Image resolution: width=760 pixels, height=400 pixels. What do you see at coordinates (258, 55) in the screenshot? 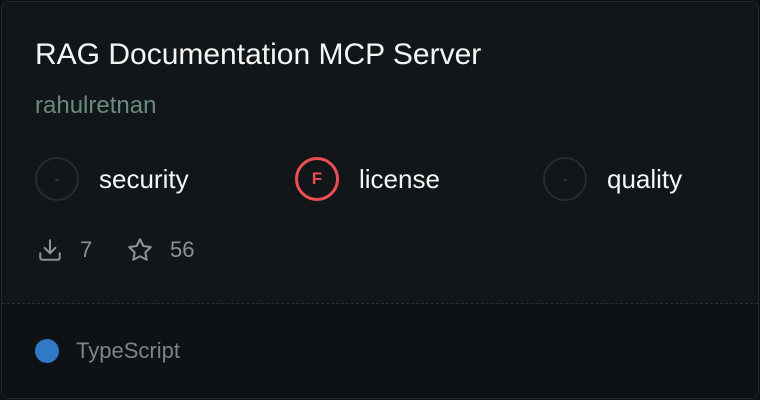
I see `server-title: RAG Documentation MCP Server` at bounding box center [258, 55].